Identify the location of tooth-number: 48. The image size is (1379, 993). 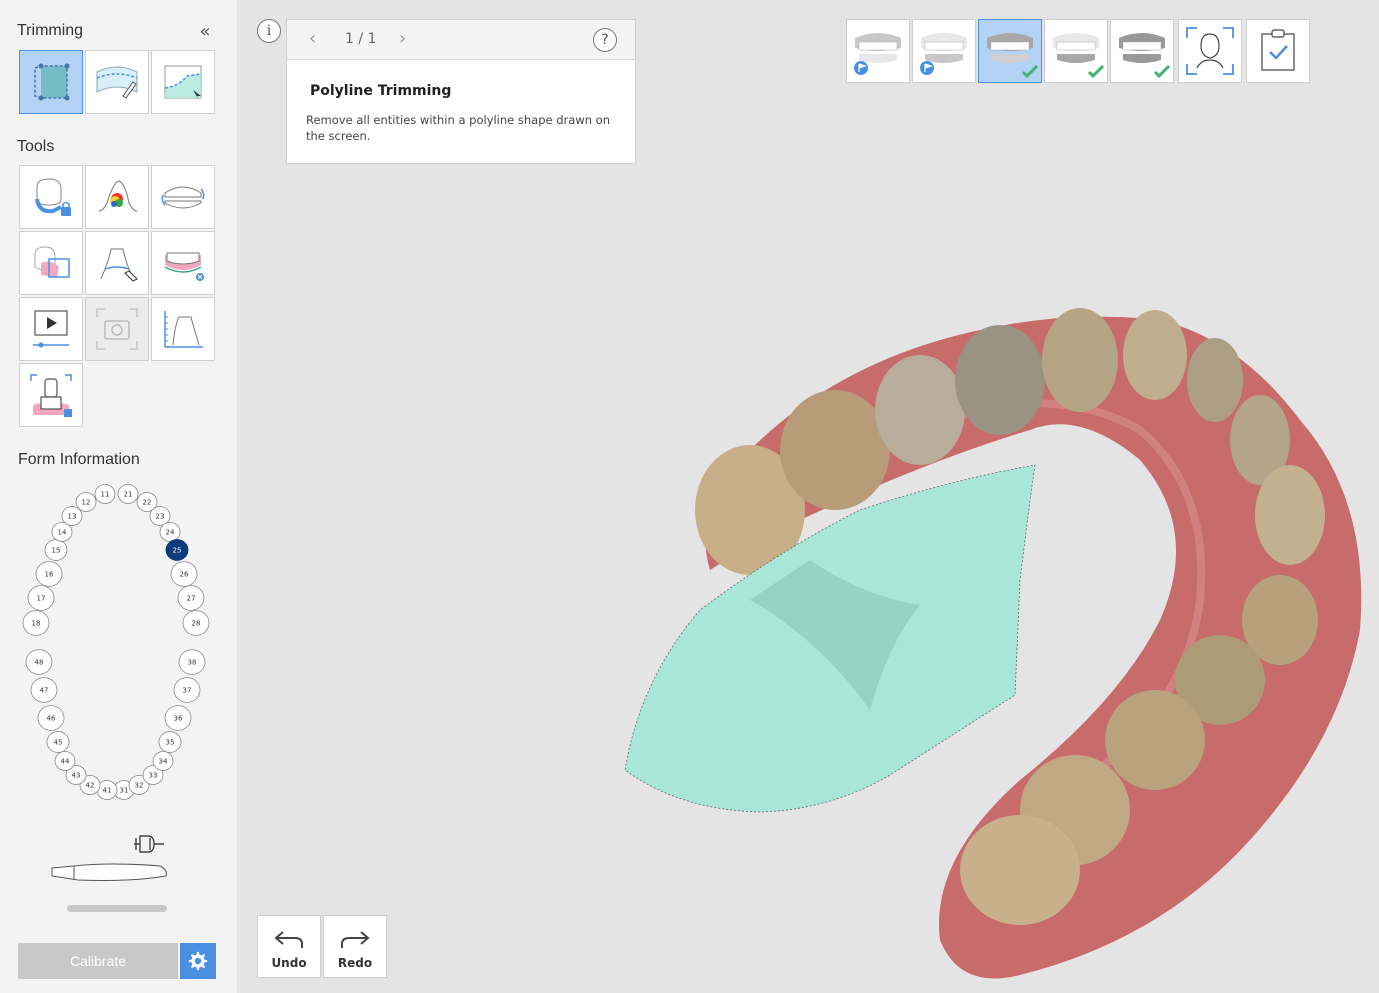
(39, 663).